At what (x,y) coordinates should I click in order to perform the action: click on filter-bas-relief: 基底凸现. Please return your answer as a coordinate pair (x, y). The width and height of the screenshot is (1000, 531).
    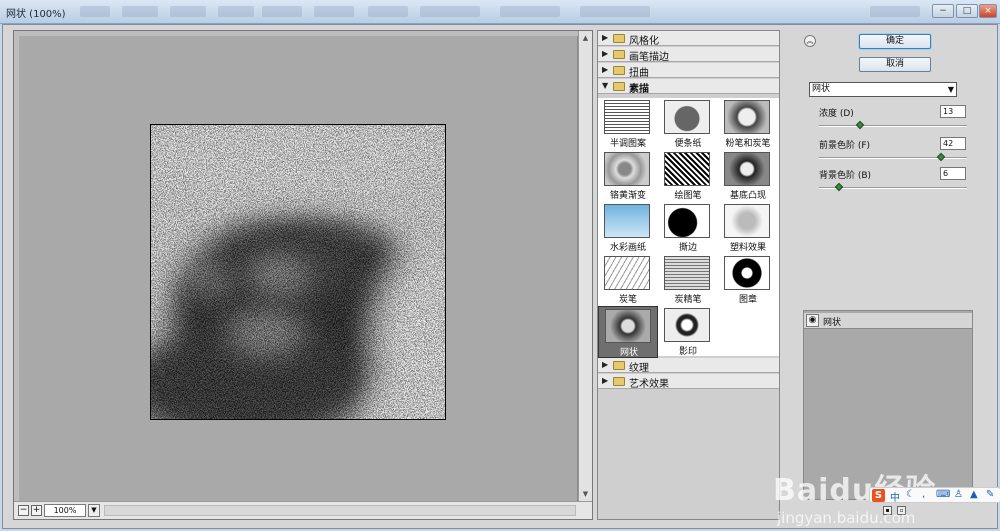
    Looking at the image, I should click on (748, 176).